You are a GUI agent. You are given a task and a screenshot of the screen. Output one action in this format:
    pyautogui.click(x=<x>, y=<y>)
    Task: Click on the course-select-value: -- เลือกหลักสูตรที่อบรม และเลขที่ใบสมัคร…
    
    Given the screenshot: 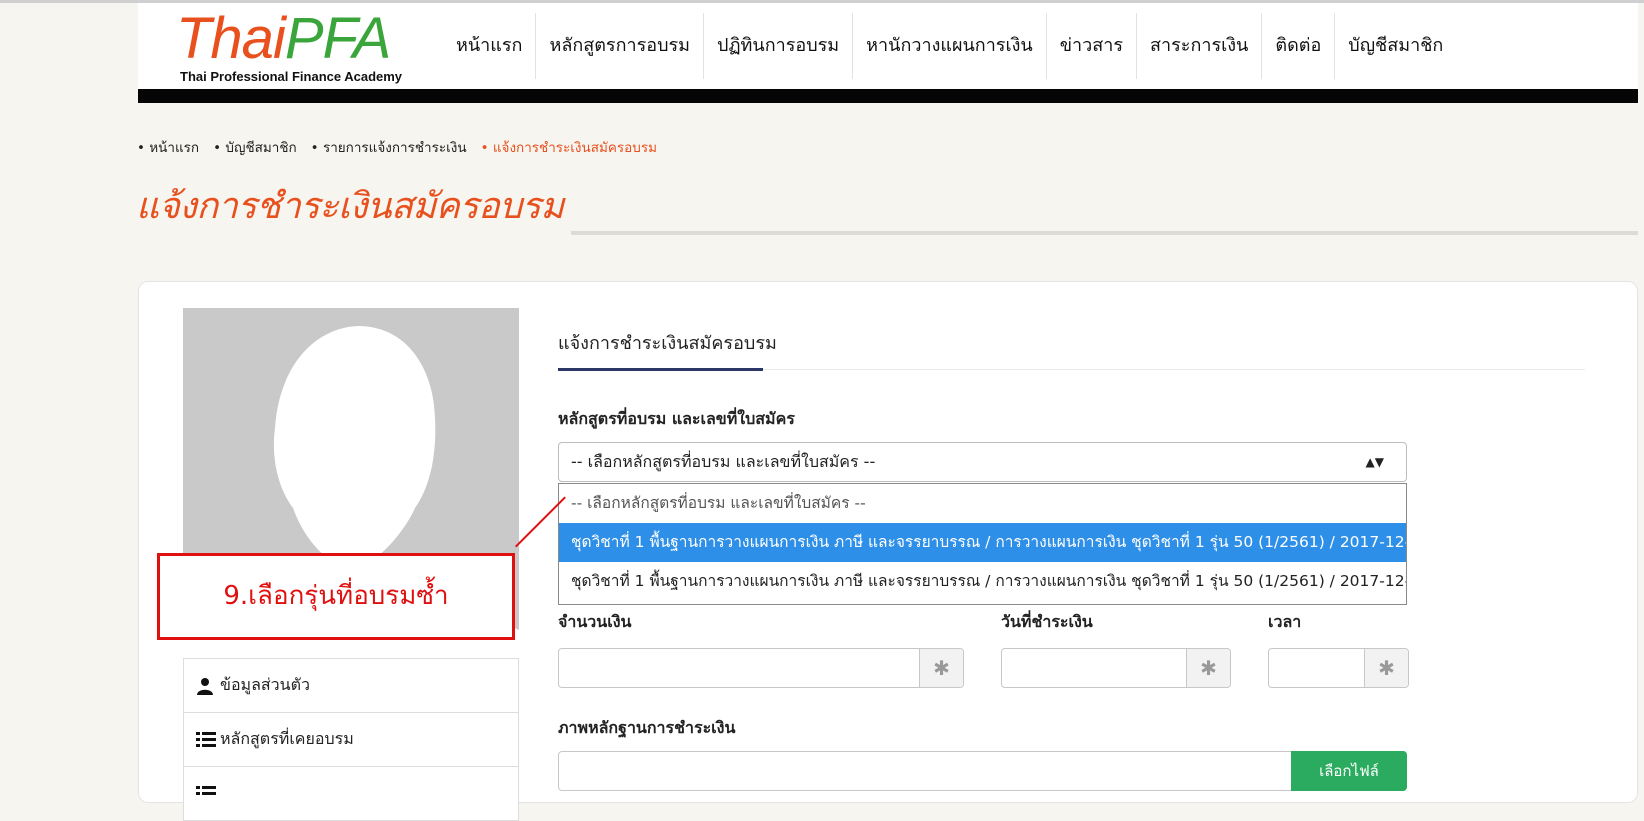 What is the action you would take?
    pyautogui.click(x=723, y=461)
    